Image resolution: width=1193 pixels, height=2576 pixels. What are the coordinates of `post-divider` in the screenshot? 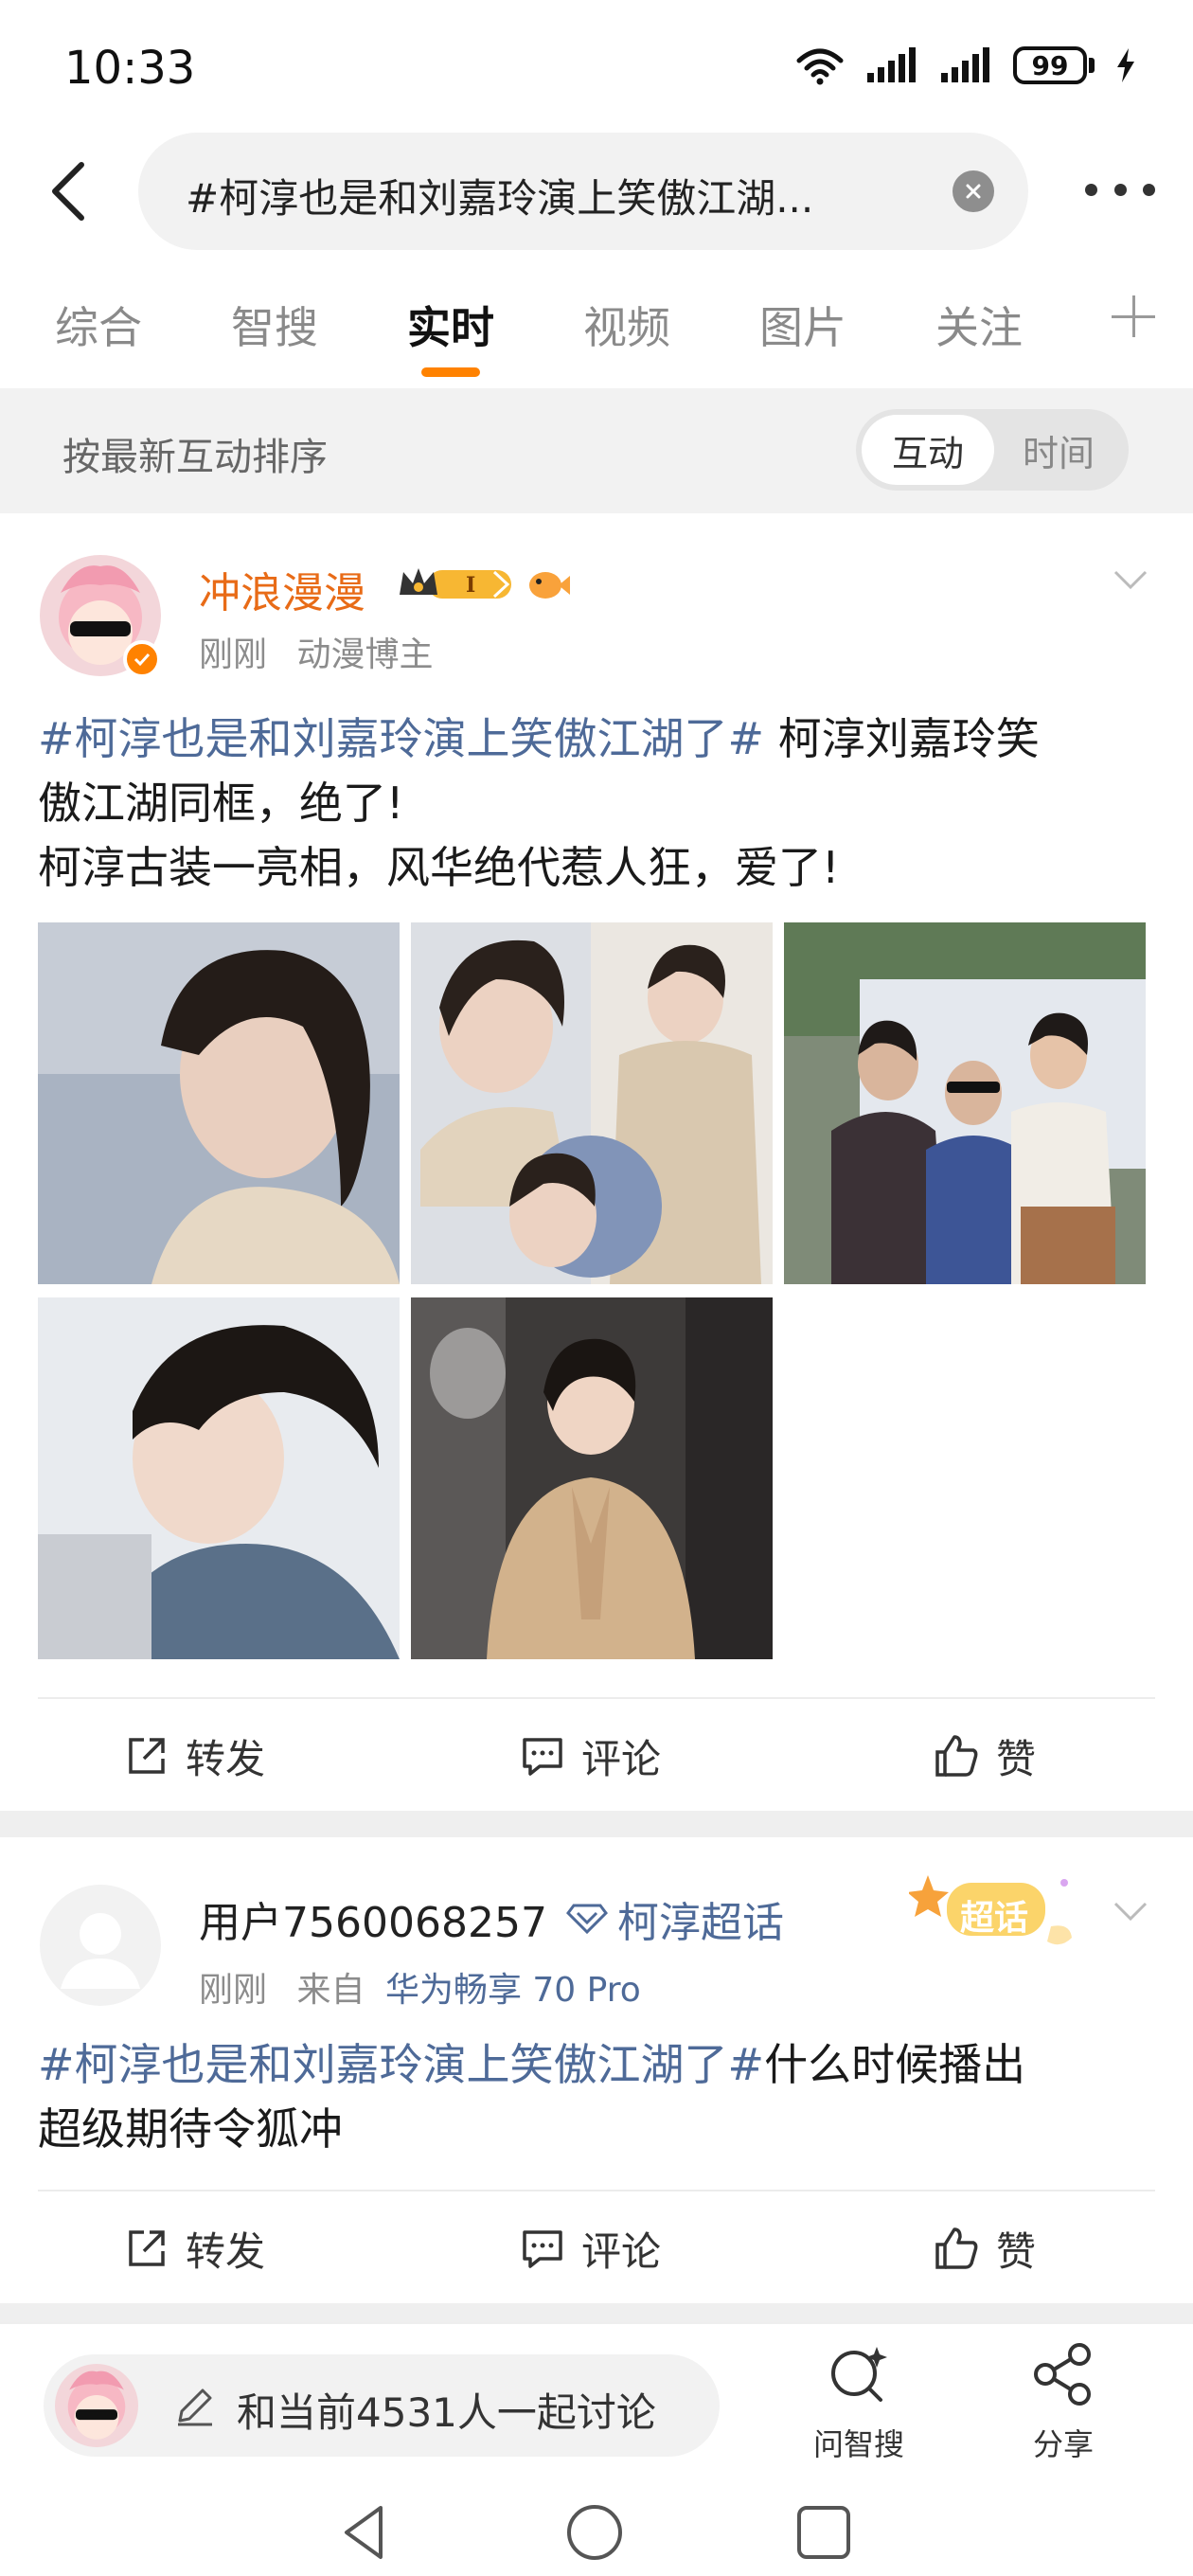 It's located at (596, 1824).